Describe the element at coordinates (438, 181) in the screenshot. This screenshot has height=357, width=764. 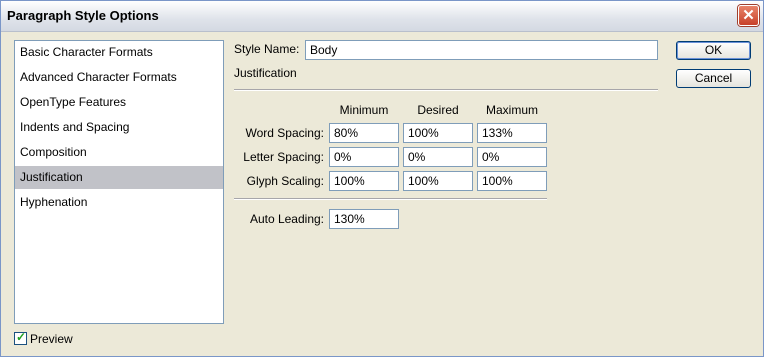
I see `glyph-scaling-desired-input: 100%` at that location.